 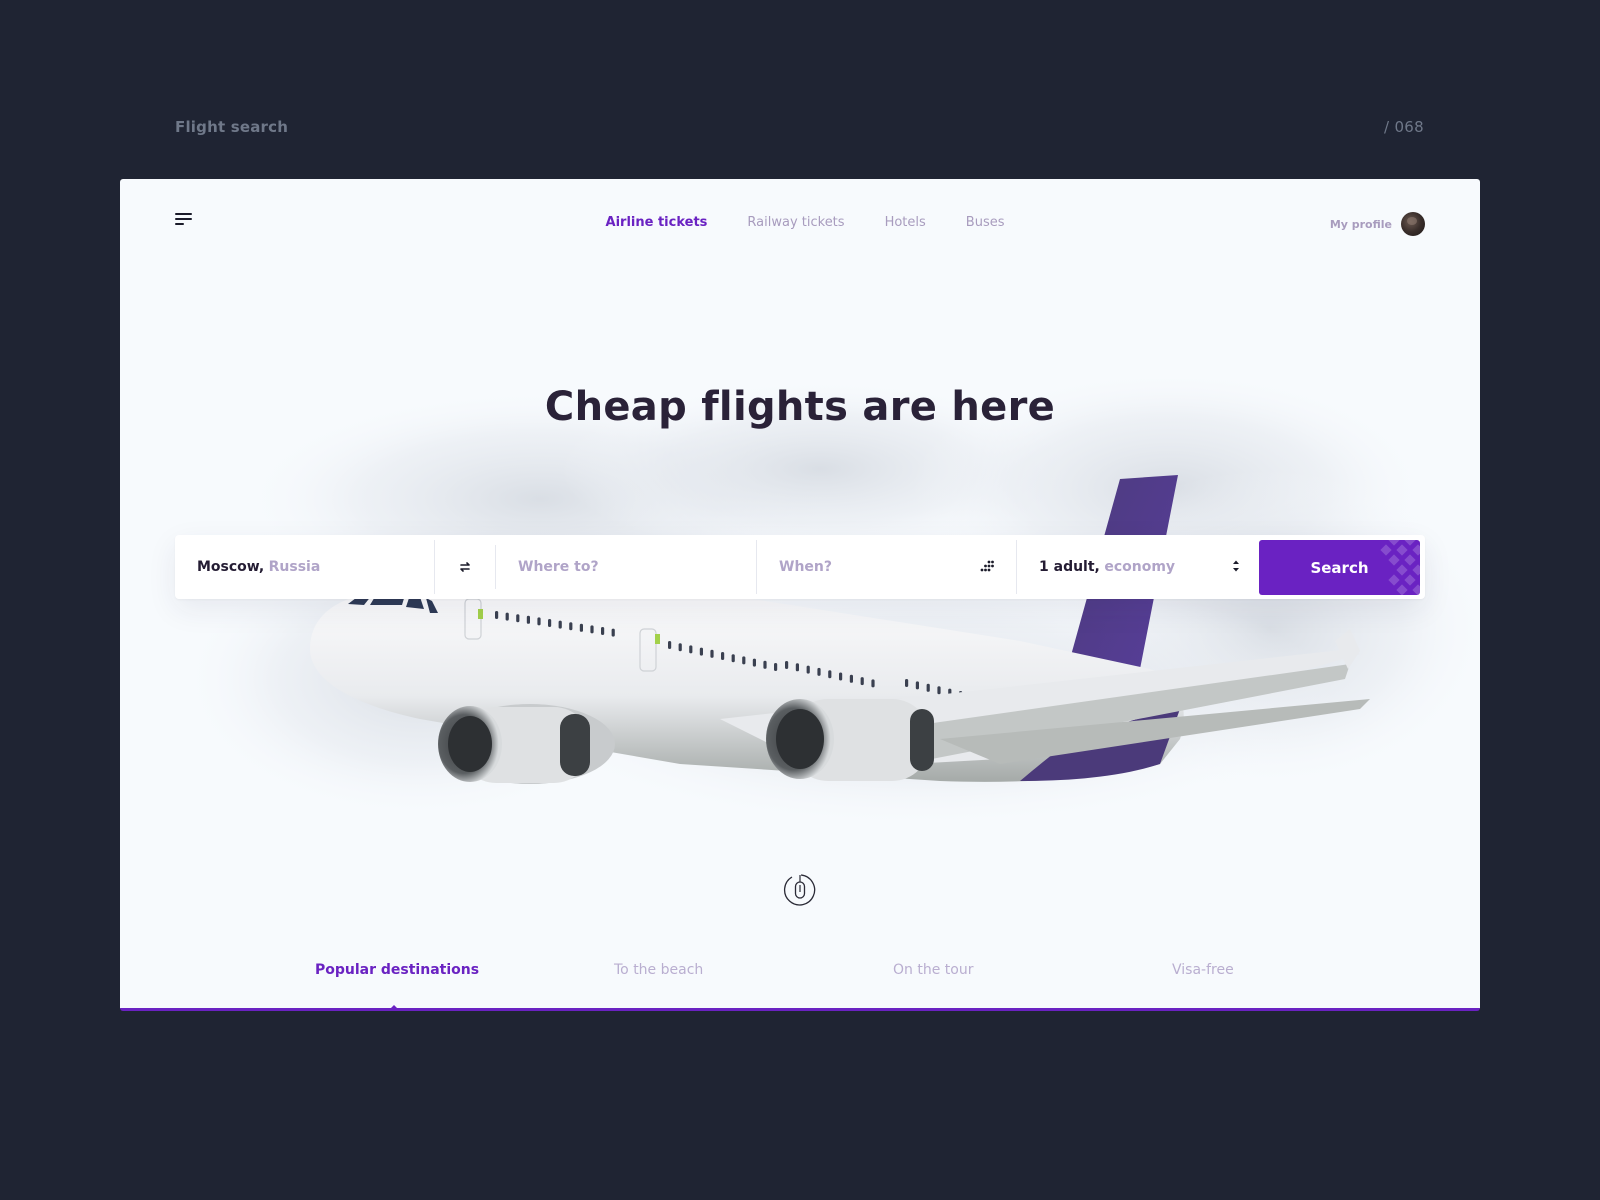 I want to click on nav-buses: Buses, so click(x=985, y=222).